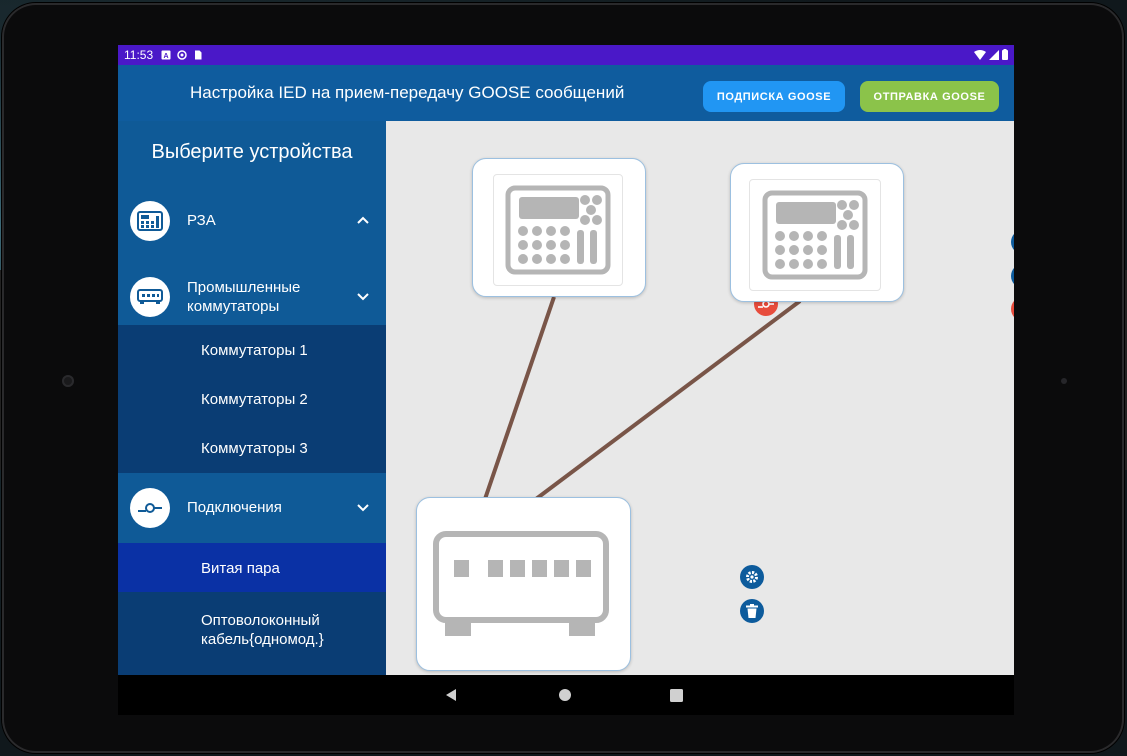 Image resolution: width=1127 pixels, height=756 pixels. I want to click on item-label: Коммутаторы 2, so click(254, 399).